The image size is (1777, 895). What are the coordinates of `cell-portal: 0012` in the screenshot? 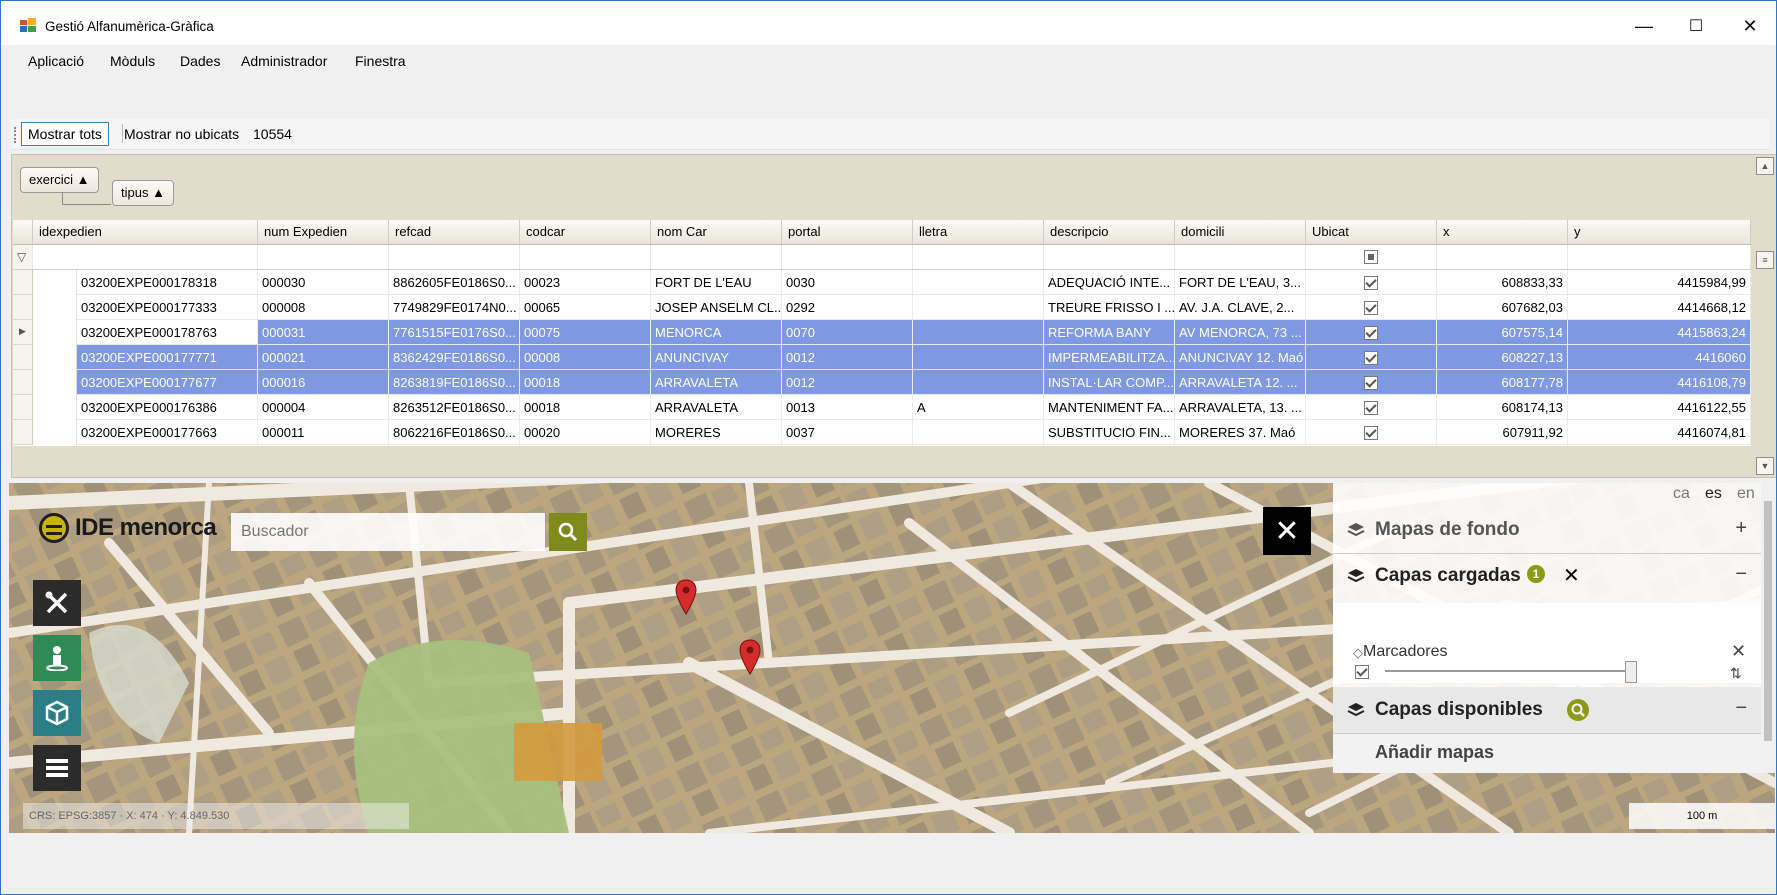 It's located at (847, 382).